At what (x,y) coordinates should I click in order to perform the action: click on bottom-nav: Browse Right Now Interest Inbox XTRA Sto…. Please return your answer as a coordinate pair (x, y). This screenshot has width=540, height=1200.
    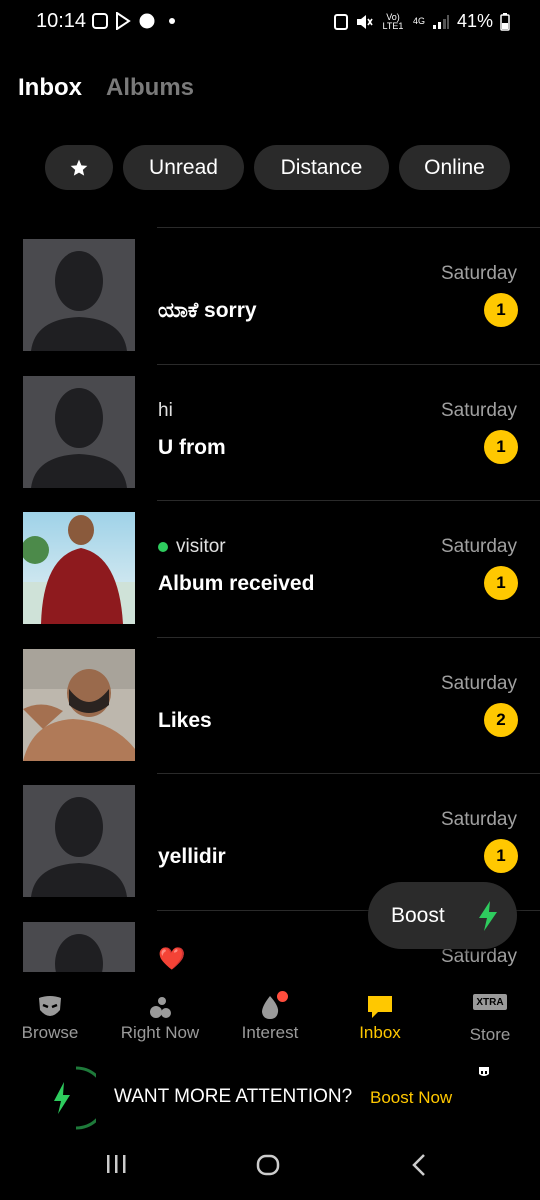
    Looking at the image, I should click on (270, 1017).